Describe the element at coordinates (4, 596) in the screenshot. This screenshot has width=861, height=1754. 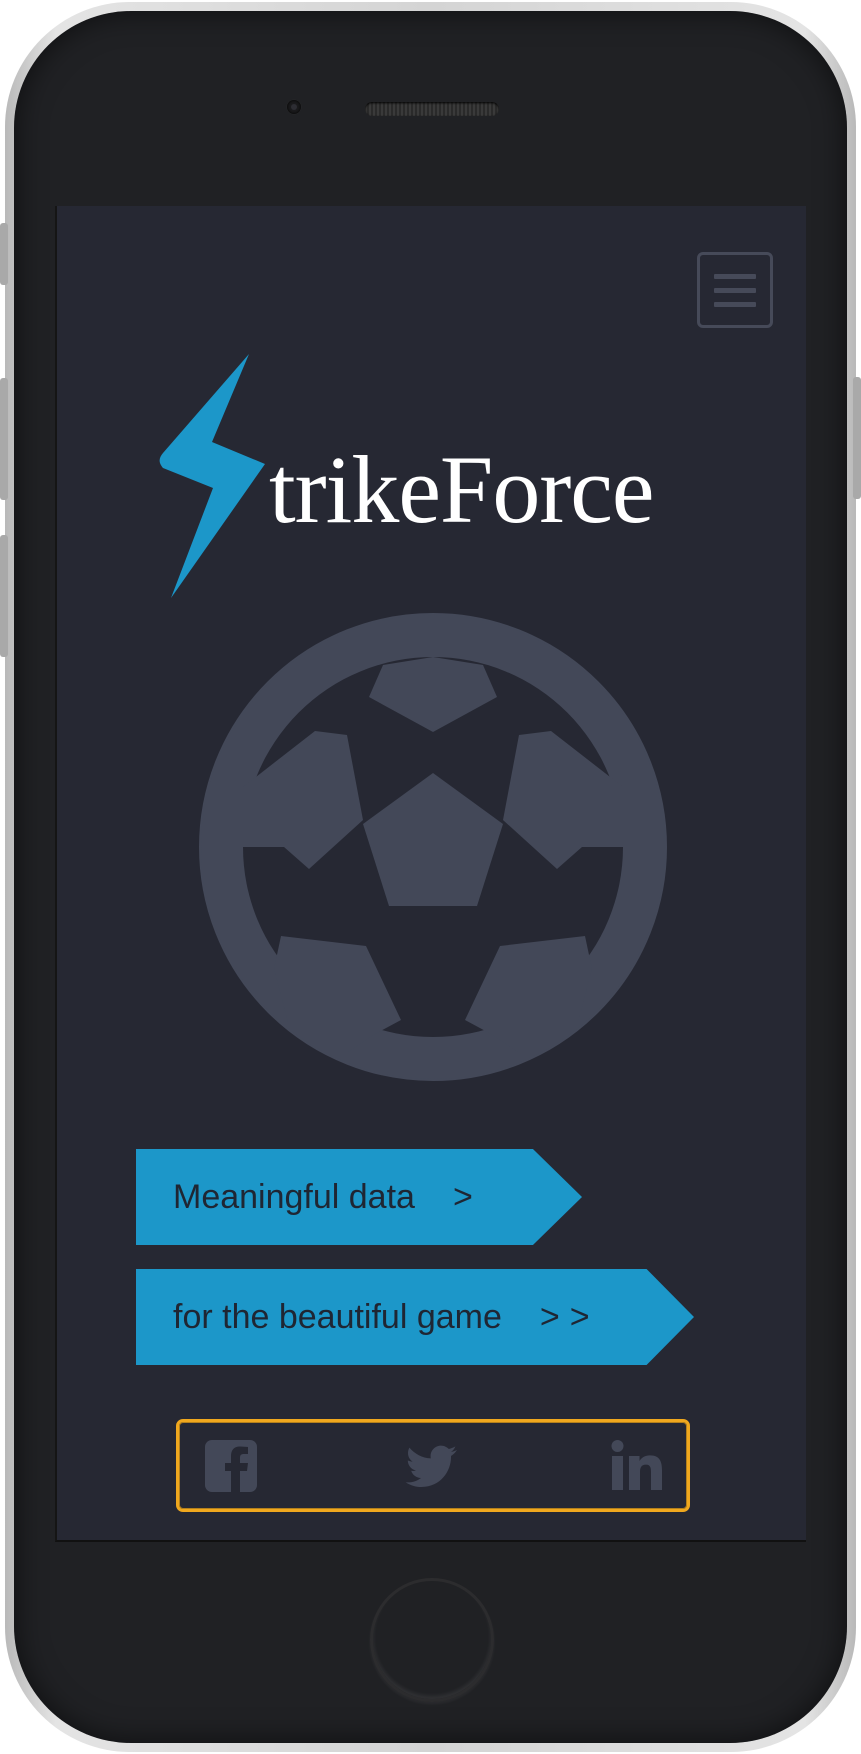
I see `volume-down-button` at that location.